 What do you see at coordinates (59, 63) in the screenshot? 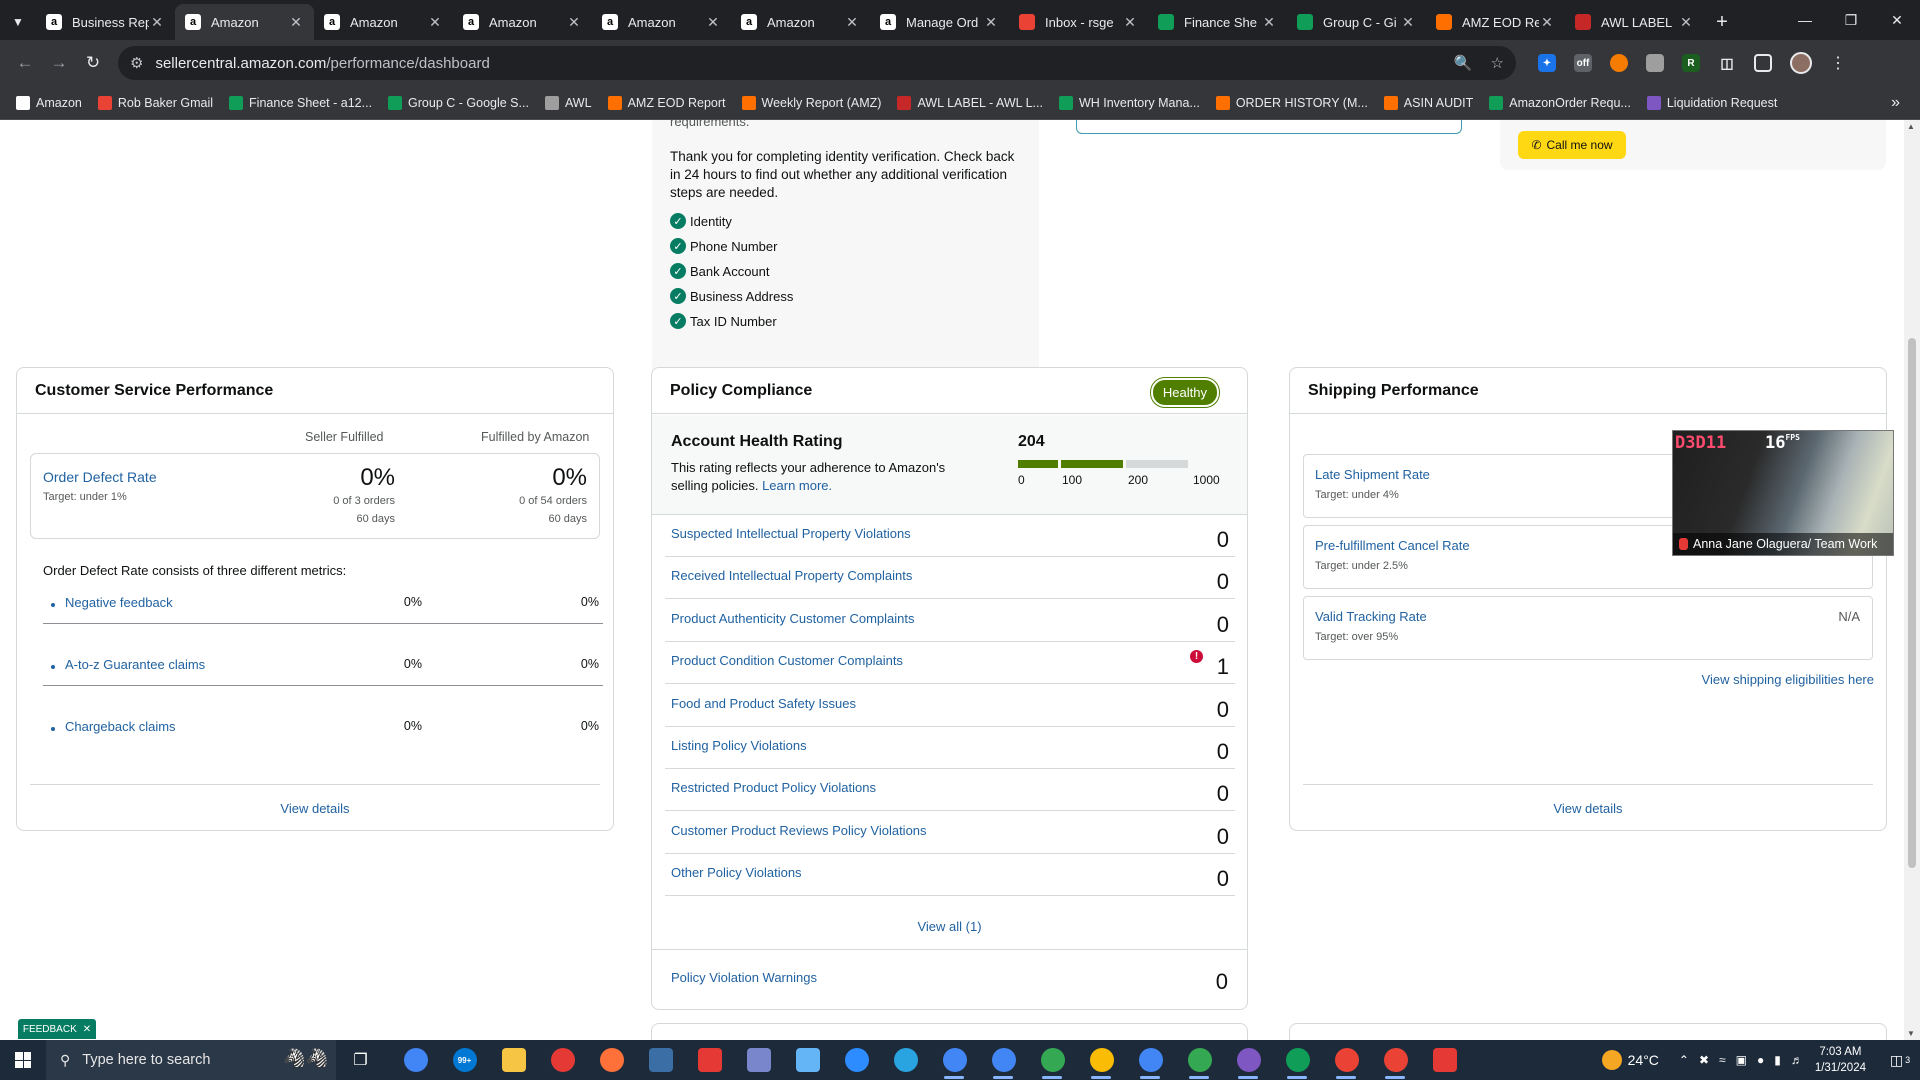
I see `forward-icon: →` at bounding box center [59, 63].